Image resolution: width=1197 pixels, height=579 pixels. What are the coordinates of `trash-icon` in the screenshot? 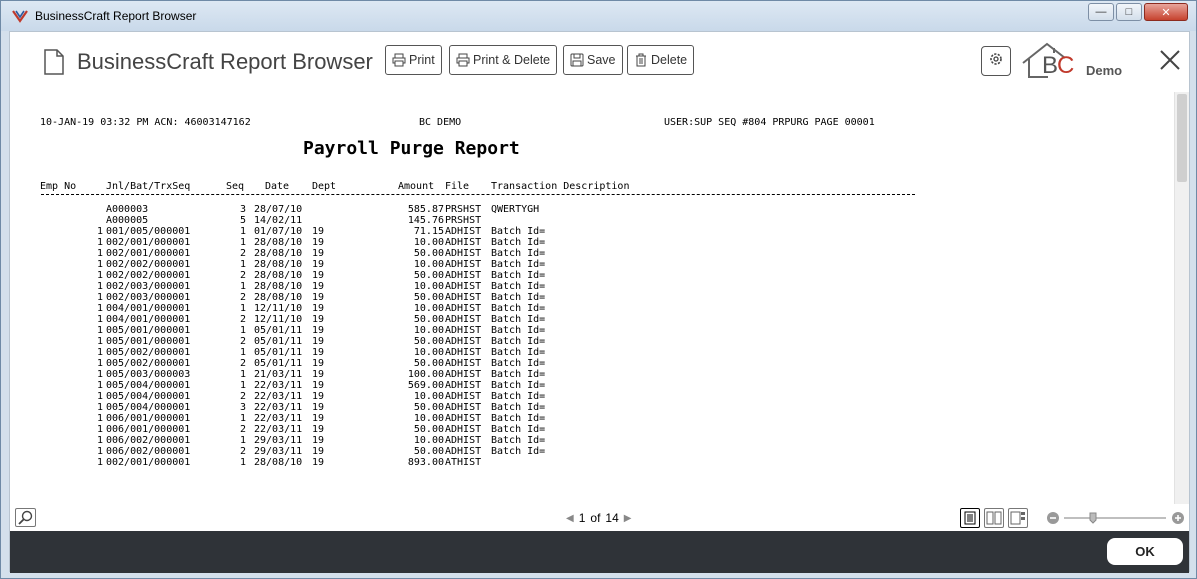 It's located at (641, 60).